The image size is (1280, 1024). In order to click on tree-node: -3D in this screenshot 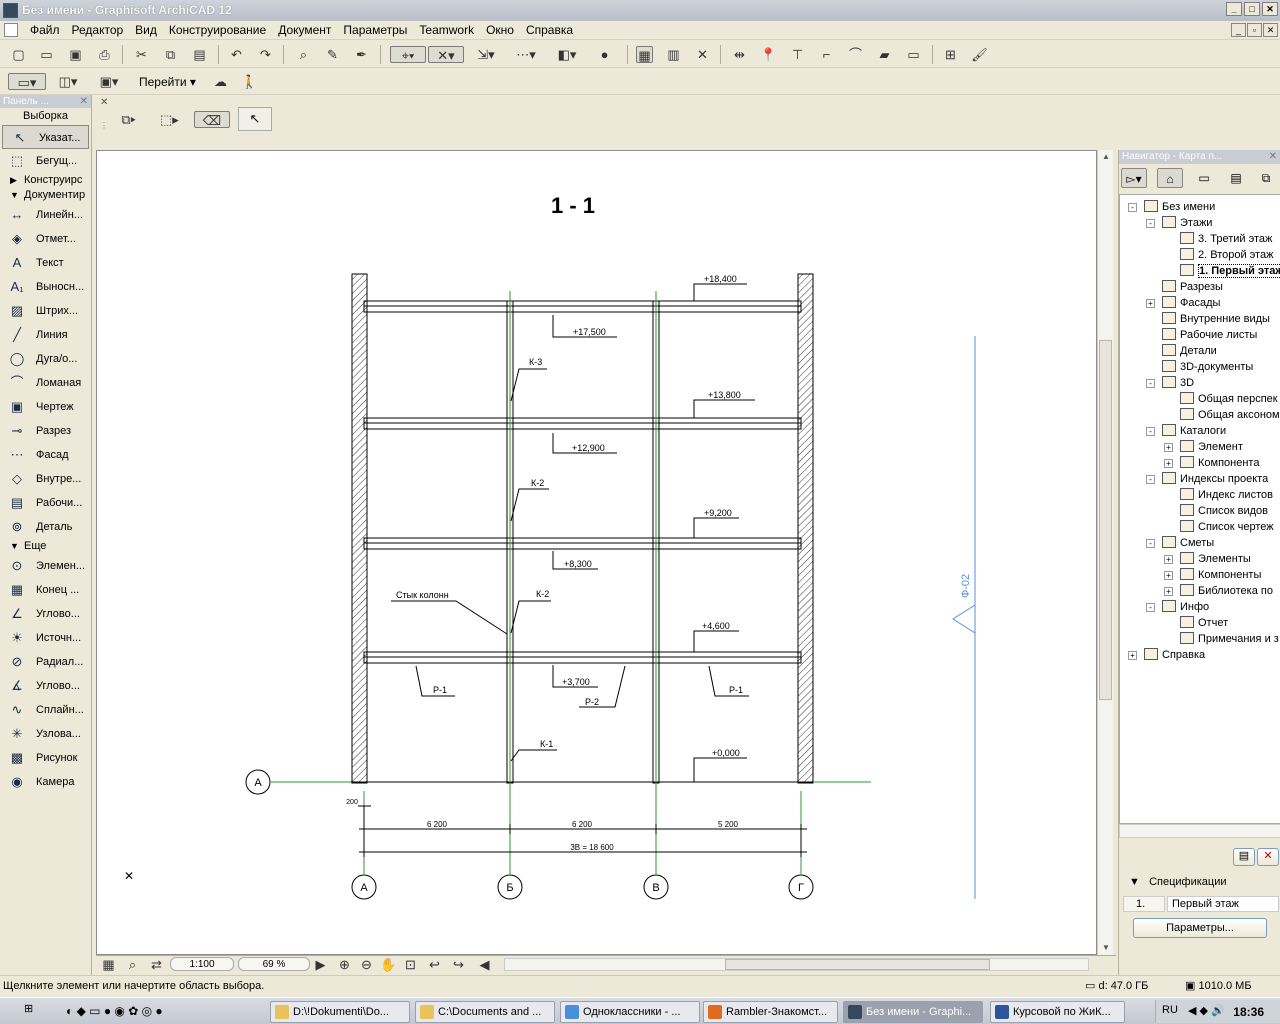, I will do `click(1170, 383)`.